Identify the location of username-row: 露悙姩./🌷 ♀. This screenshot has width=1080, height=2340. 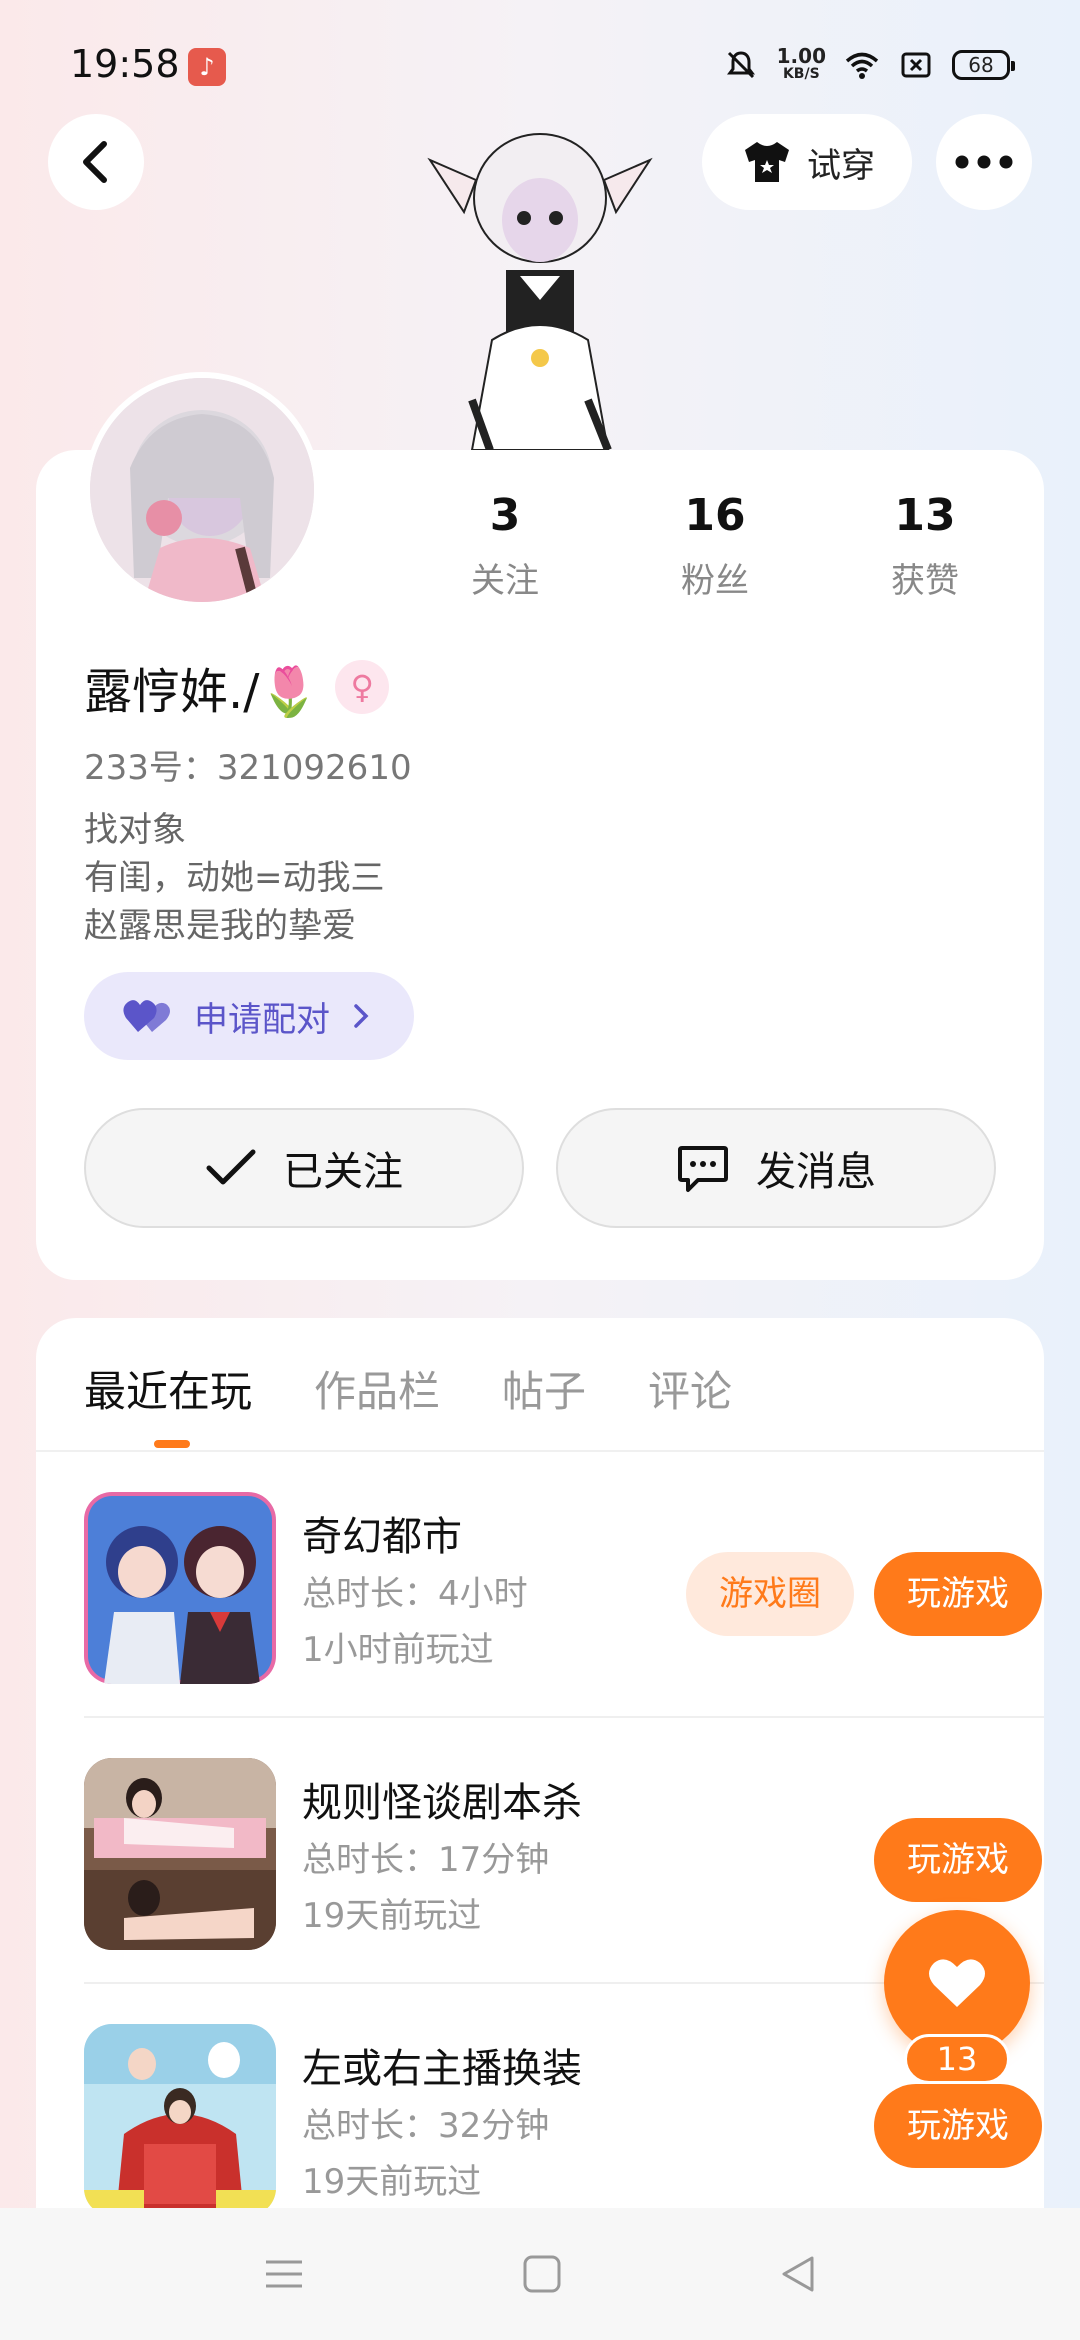
(237, 687).